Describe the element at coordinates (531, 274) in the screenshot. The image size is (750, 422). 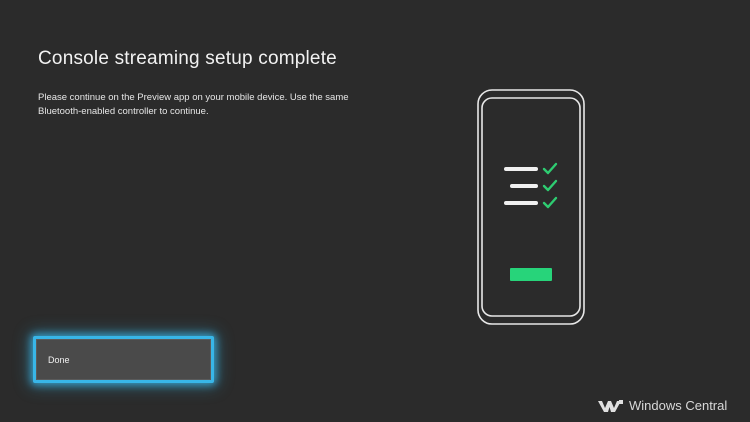
I see `phone-button-icon` at that location.